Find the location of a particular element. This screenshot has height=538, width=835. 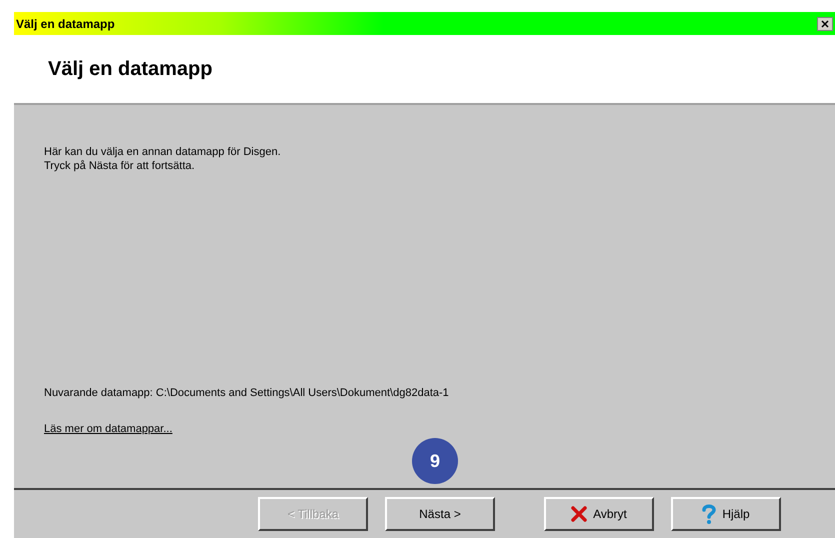

cancel-button: Avbryt is located at coordinates (599, 514).